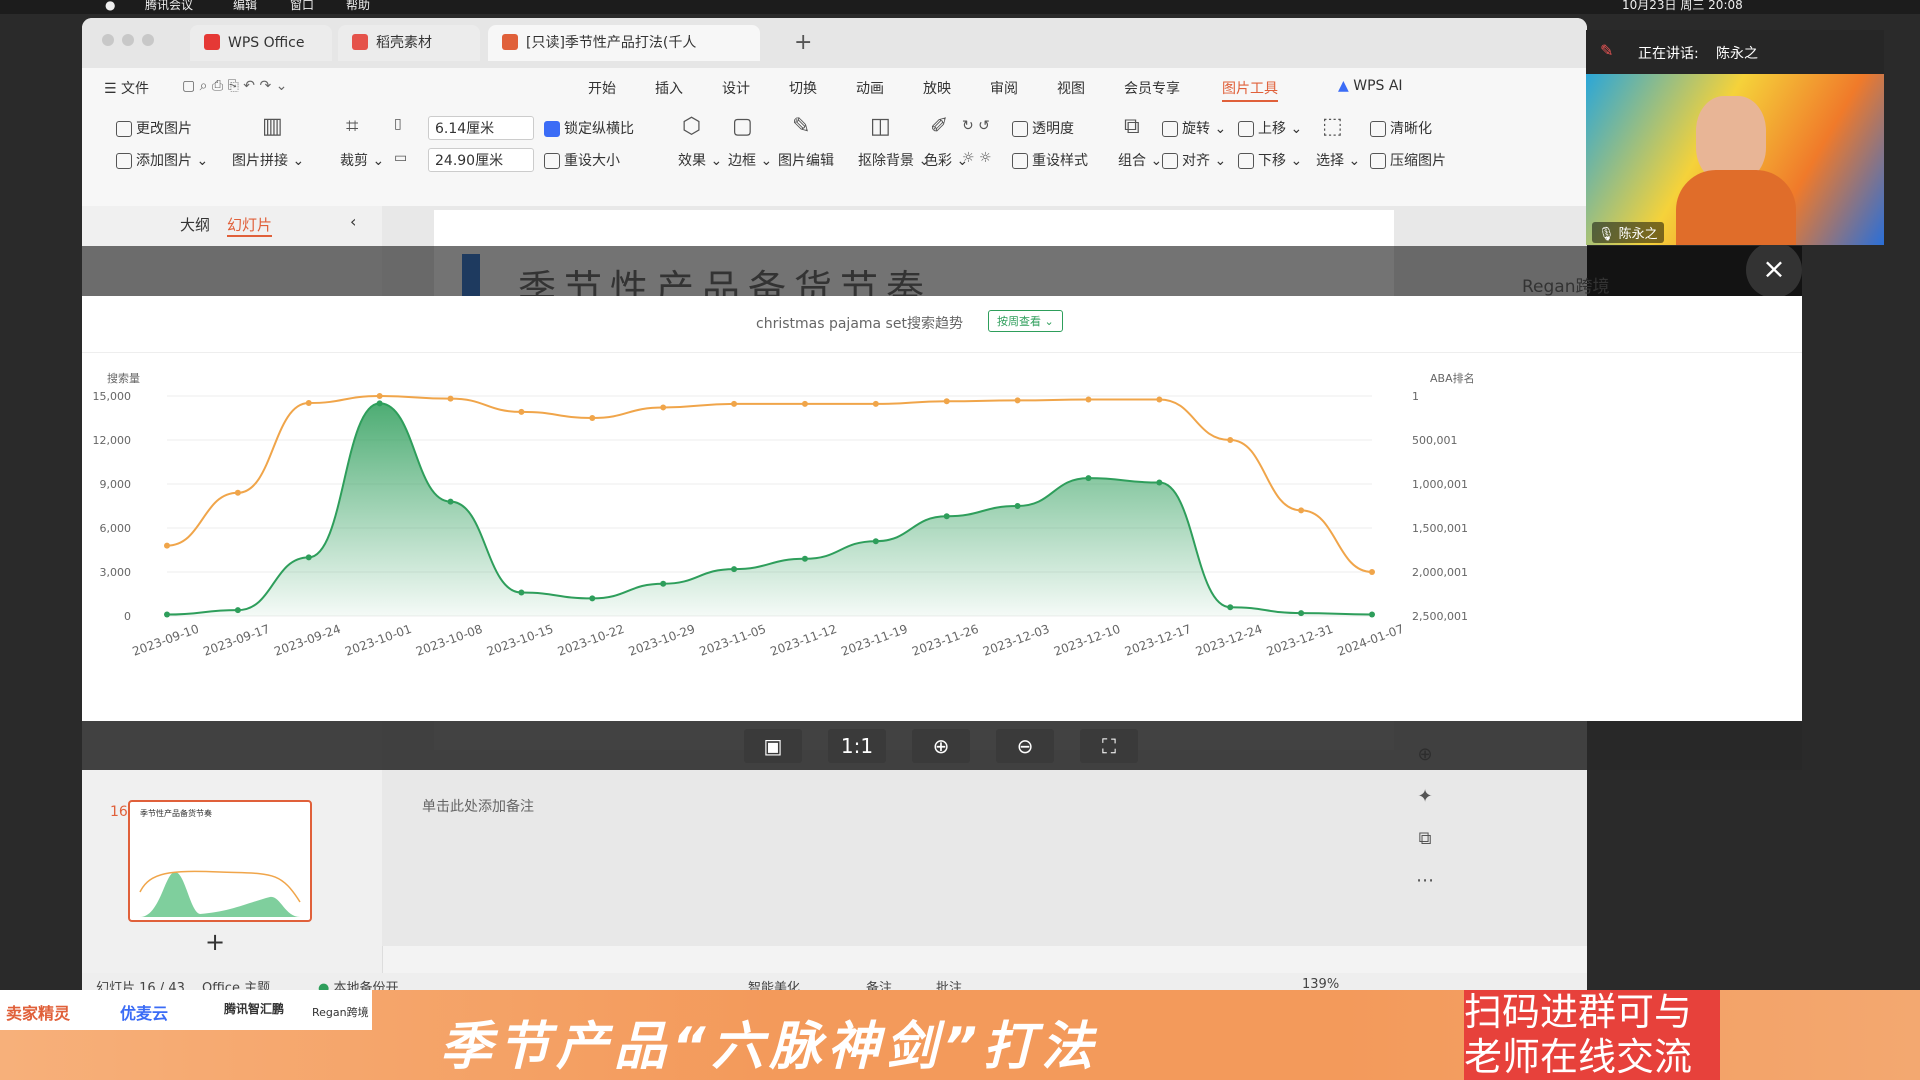  I want to click on zoom-in-icon: ⊕, so click(941, 746).